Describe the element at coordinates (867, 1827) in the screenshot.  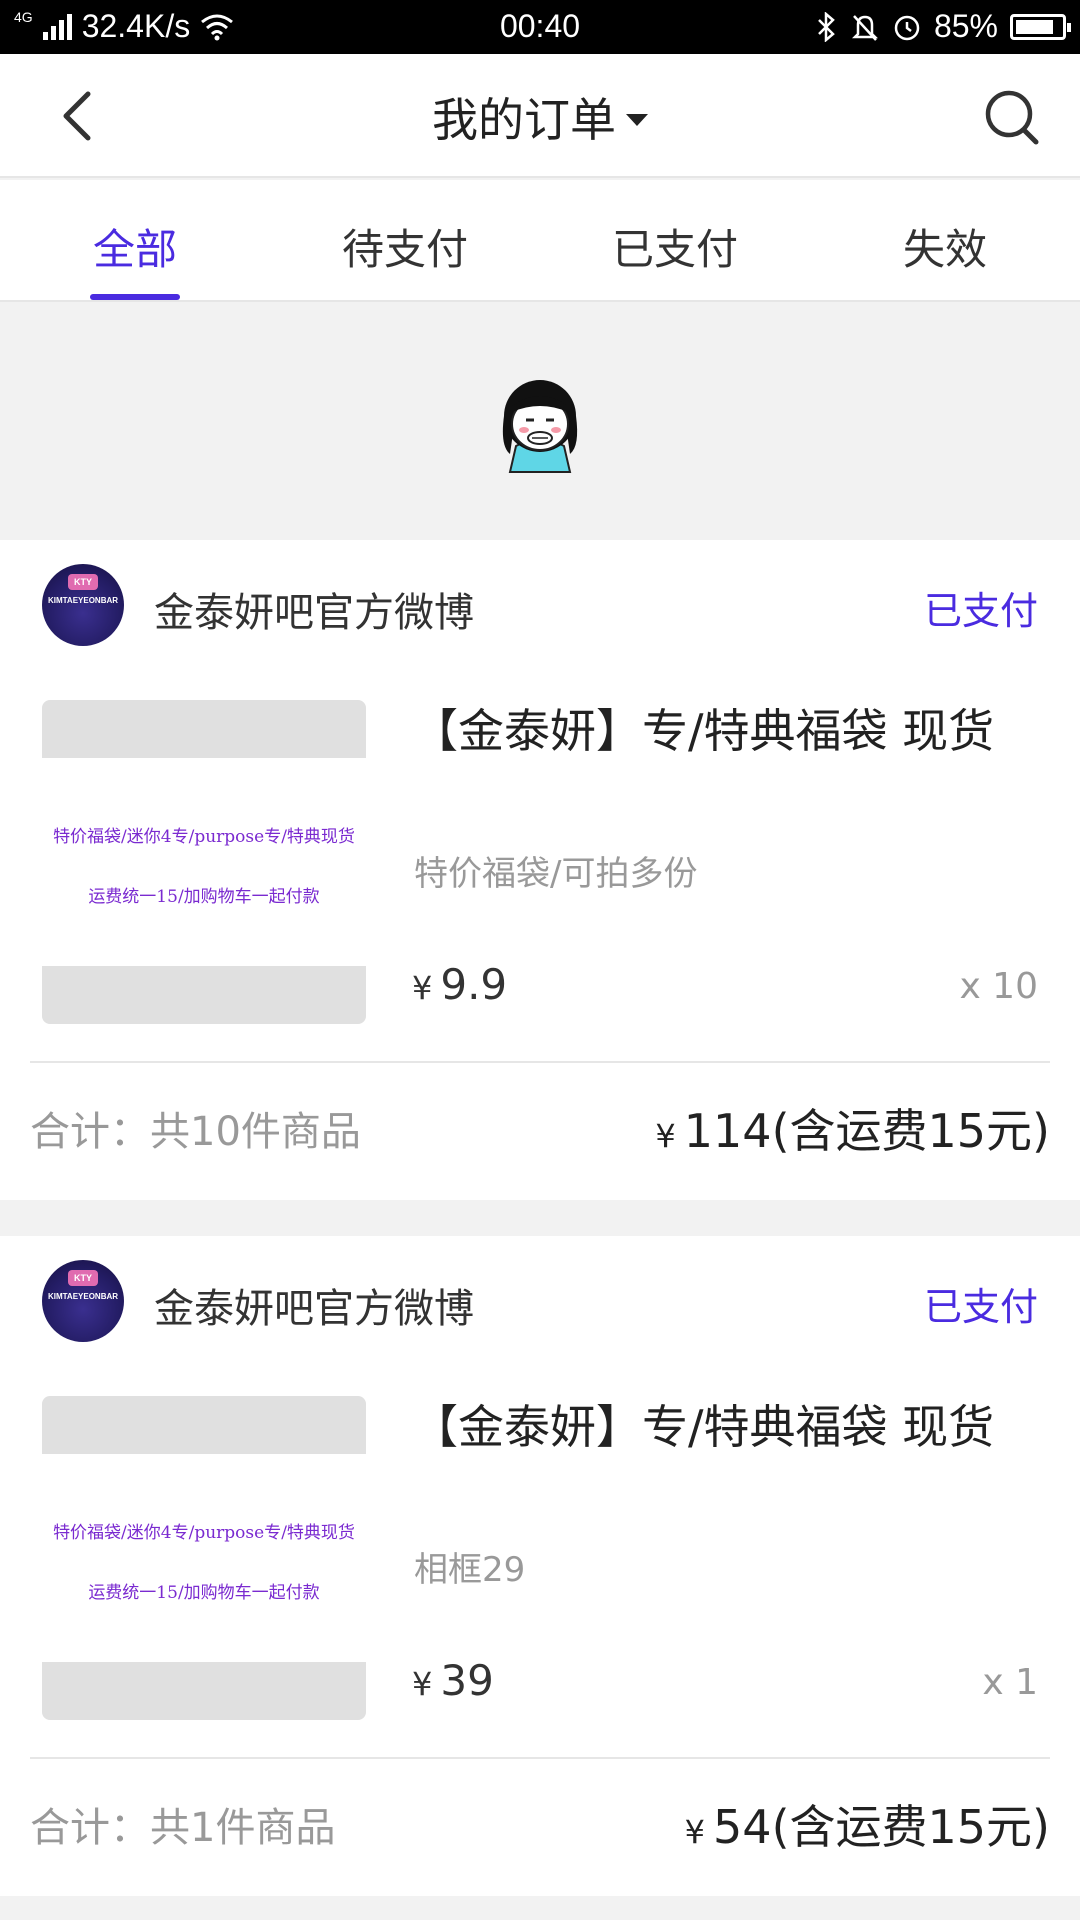
I see `total-amount: ¥54(含运费15元)` at that location.